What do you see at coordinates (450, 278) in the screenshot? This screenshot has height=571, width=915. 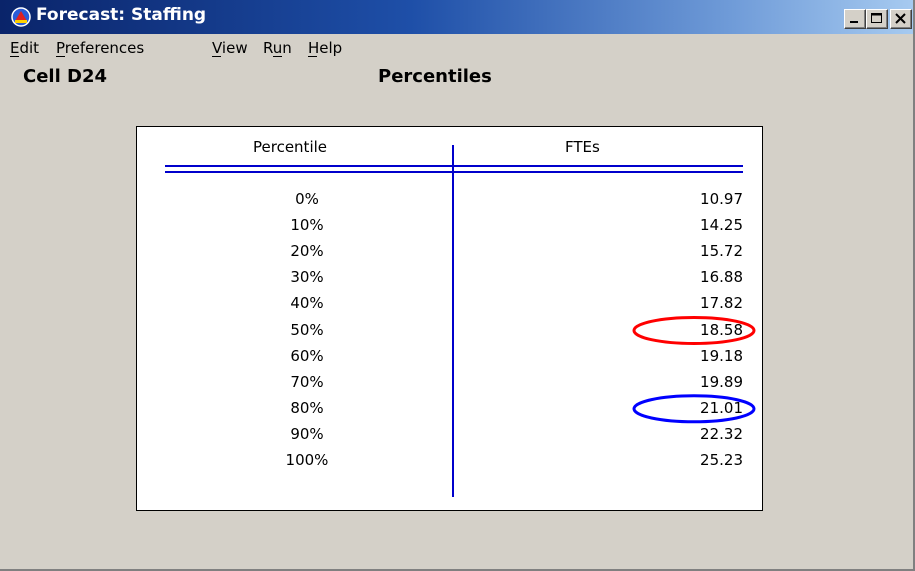 I see `table-row: 30% 16.88` at bounding box center [450, 278].